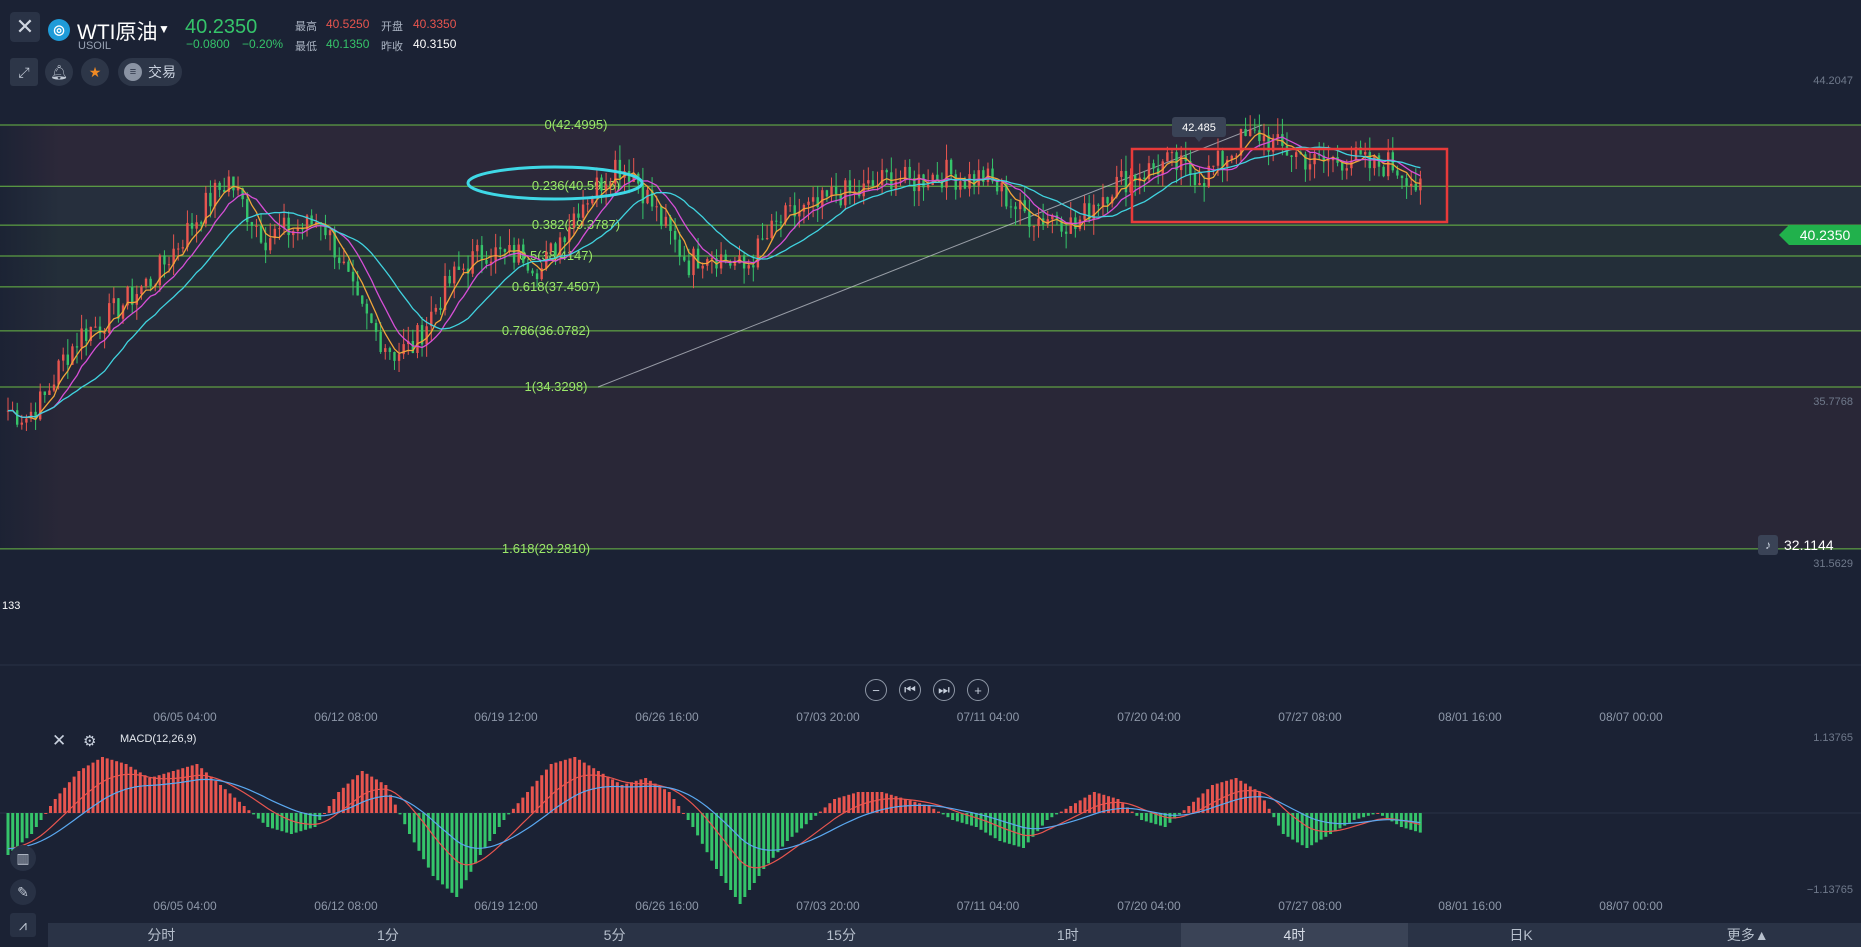 The height and width of the screenshot is (947, 1861). I want to click on tab-8: 更多▲, so click(1747, 935).